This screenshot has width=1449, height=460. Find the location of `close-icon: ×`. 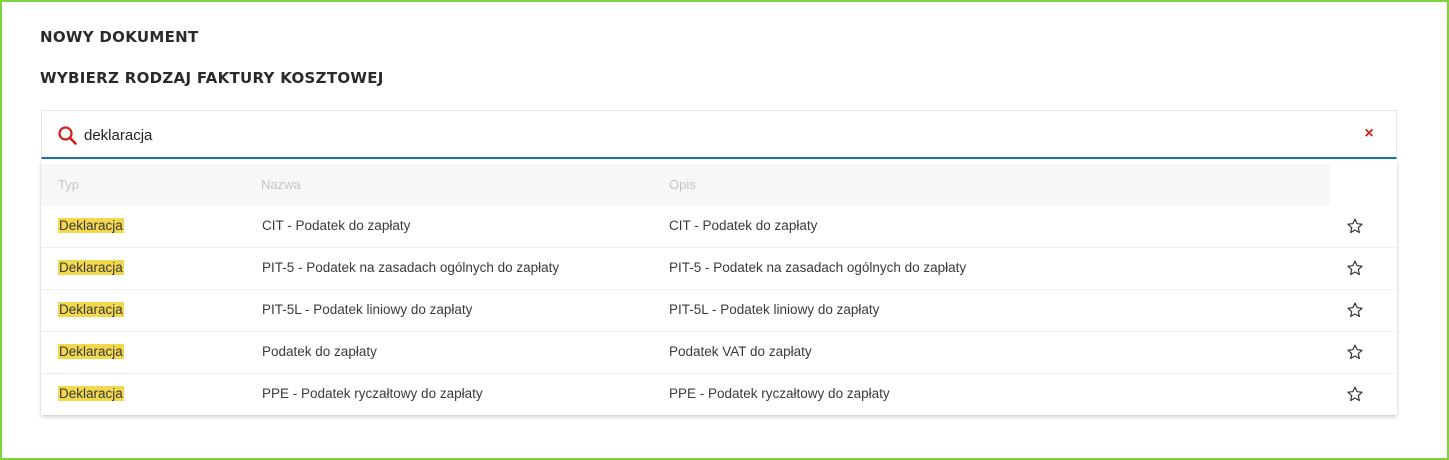

close-icon: × is located at coordinates (1369, 134).